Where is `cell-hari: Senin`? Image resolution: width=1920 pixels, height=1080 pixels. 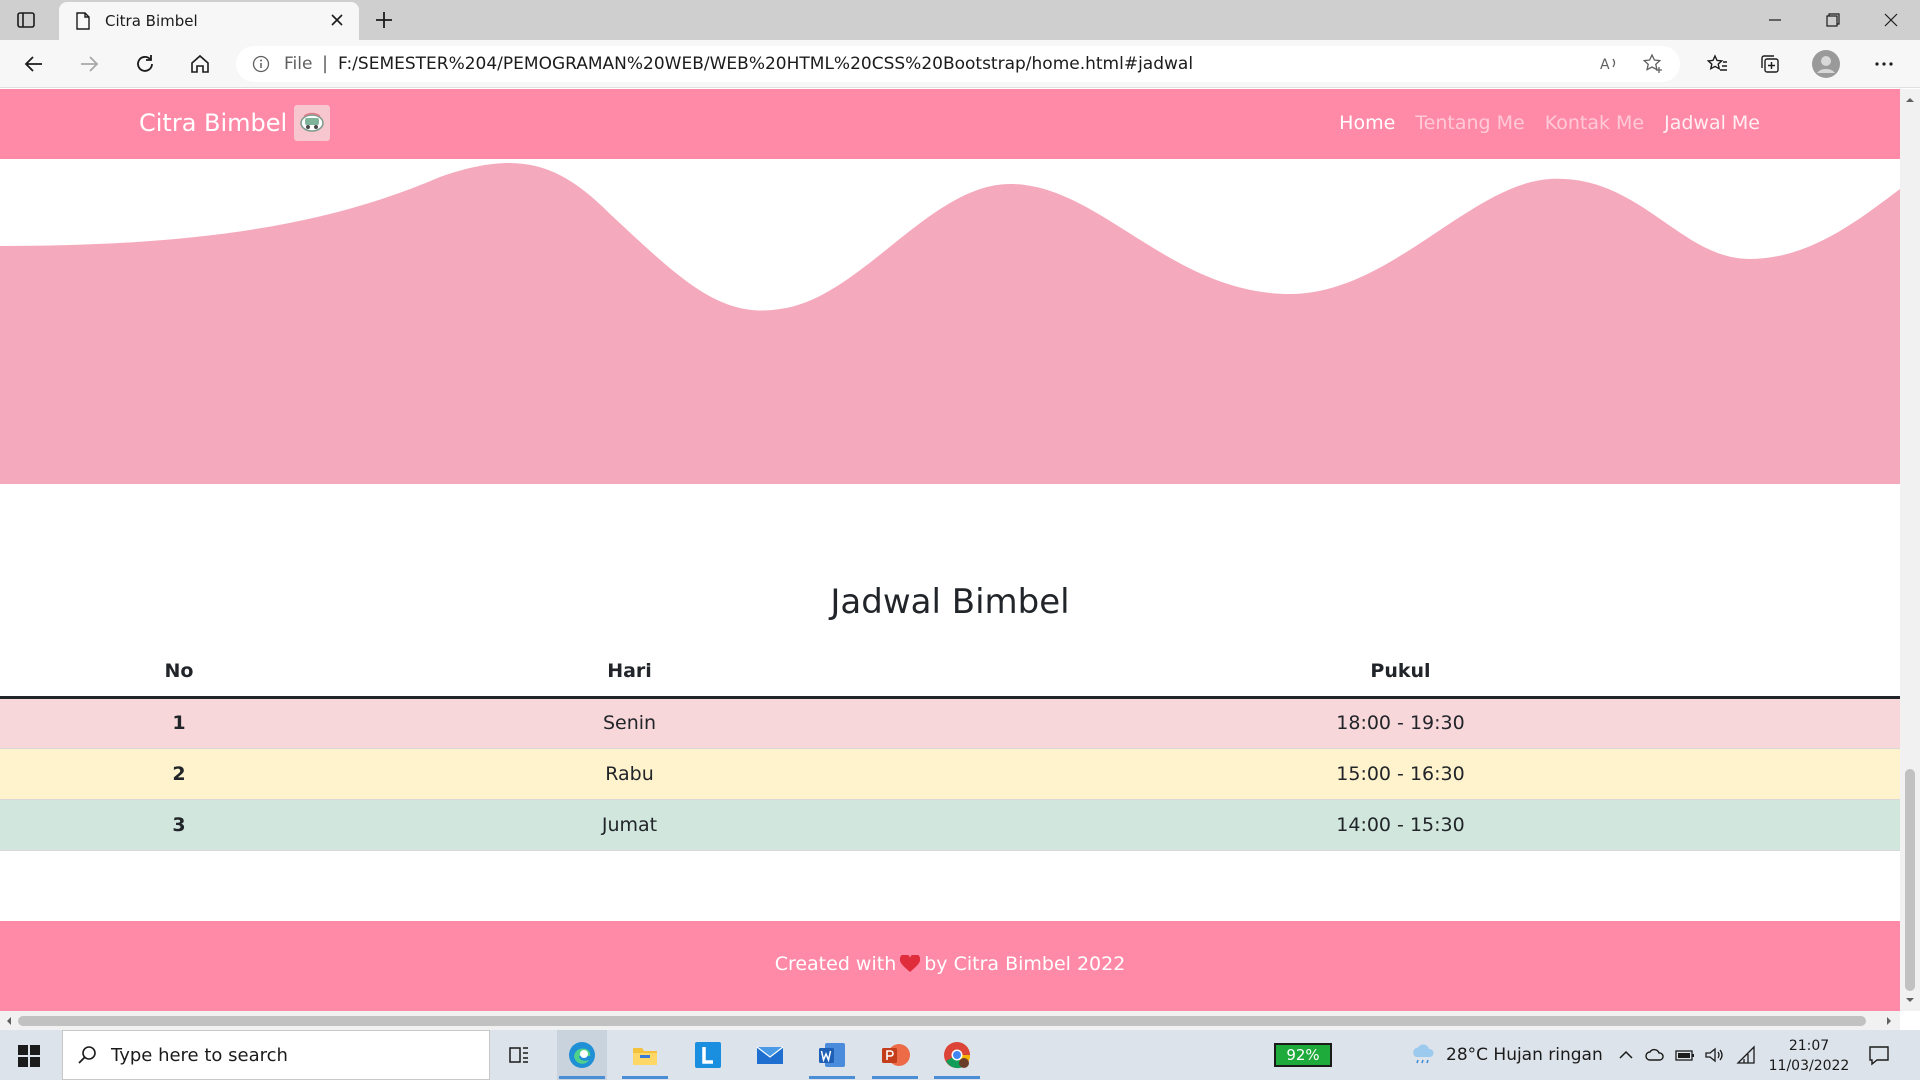 cell-hari: Senin is located at coordinates (629, 723).